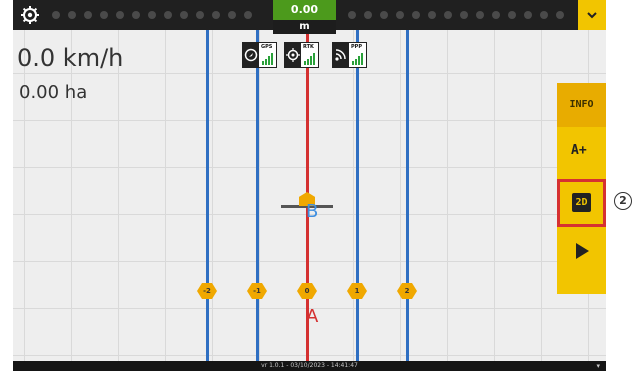 This screenshot has height=371, width=640. Describe the element at coordinates (349, 55) in the screenshot. I see `ppp-indicator: PPP` at that location.